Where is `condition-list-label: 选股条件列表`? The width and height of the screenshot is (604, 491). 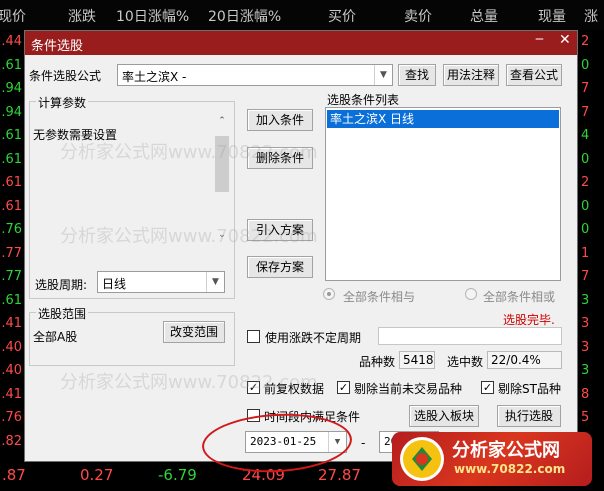 condition-list-label: 选股条件列表 is located at coordinates (363, 100).